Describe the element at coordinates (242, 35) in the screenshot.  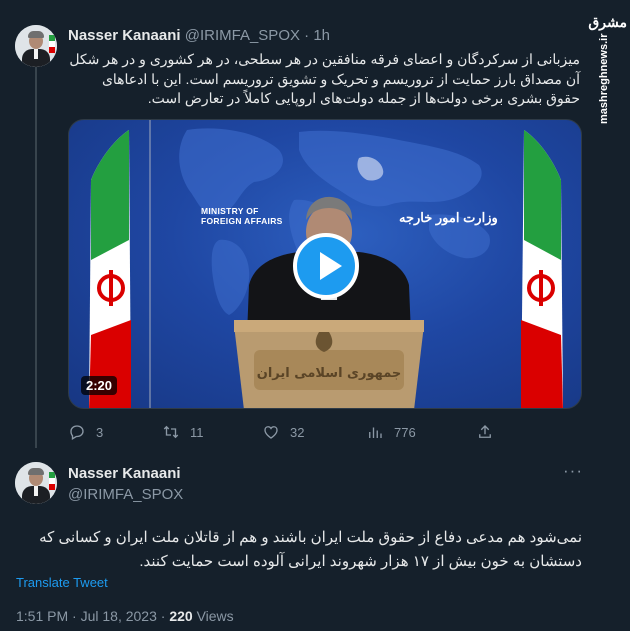
I see `author-handle: @IRIMFA_SPOX` at that location.